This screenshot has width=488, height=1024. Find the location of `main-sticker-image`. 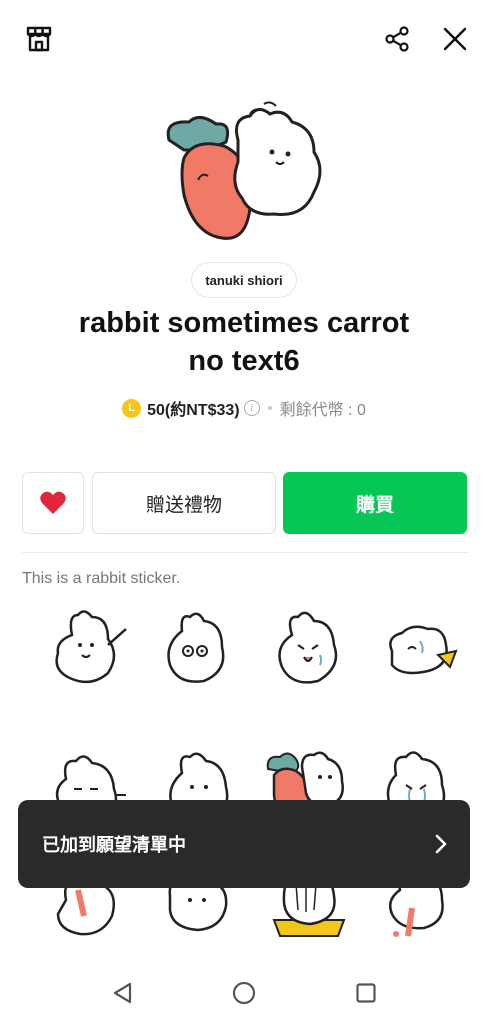

main-sticker-image is located at coordinates (244, 175).